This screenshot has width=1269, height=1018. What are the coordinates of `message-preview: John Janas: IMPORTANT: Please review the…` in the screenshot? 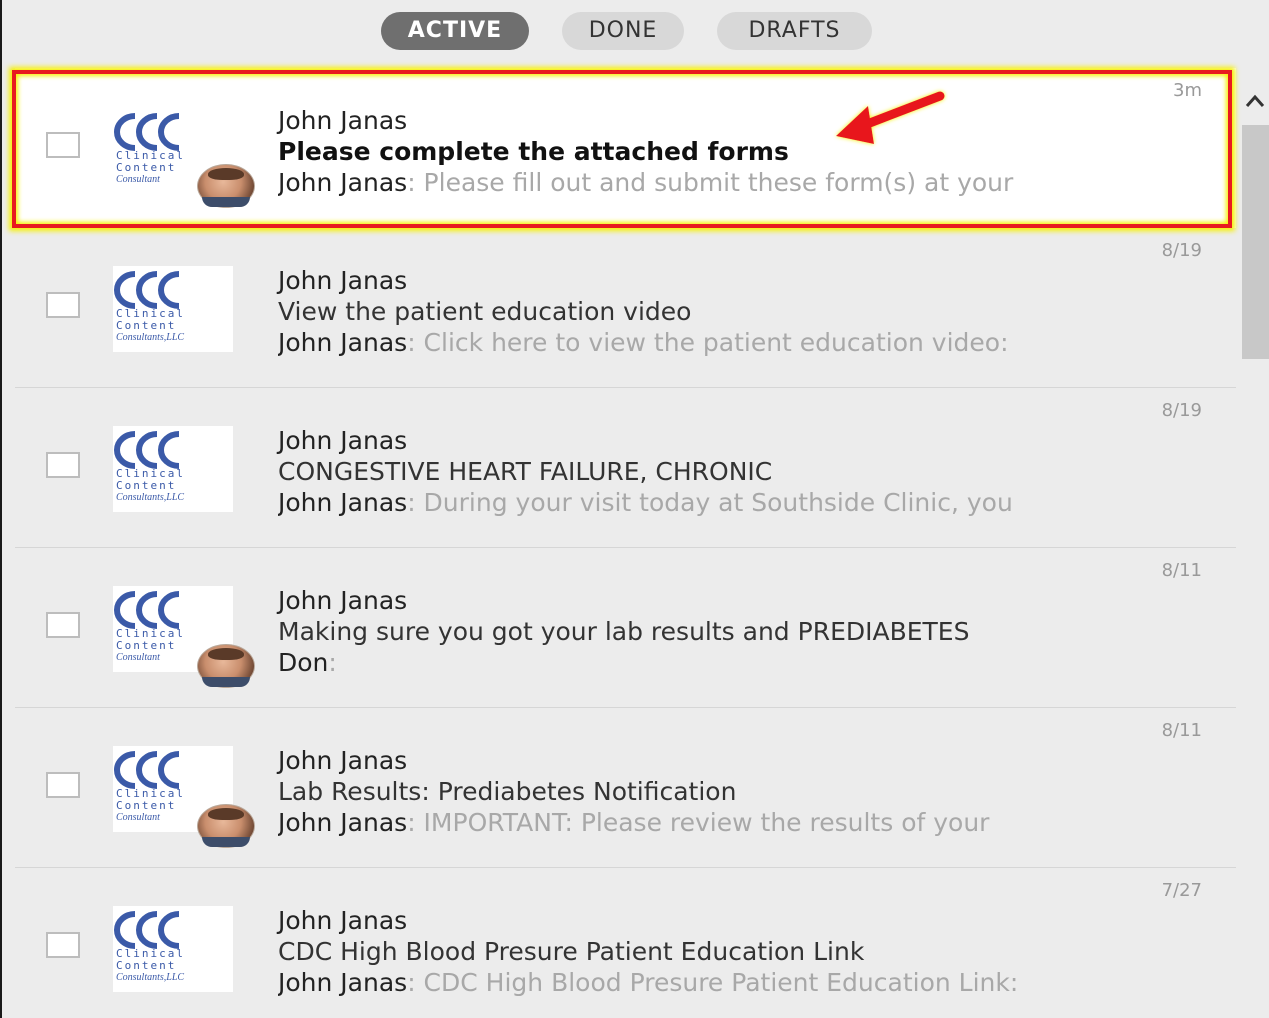 It's located at (634, 822).